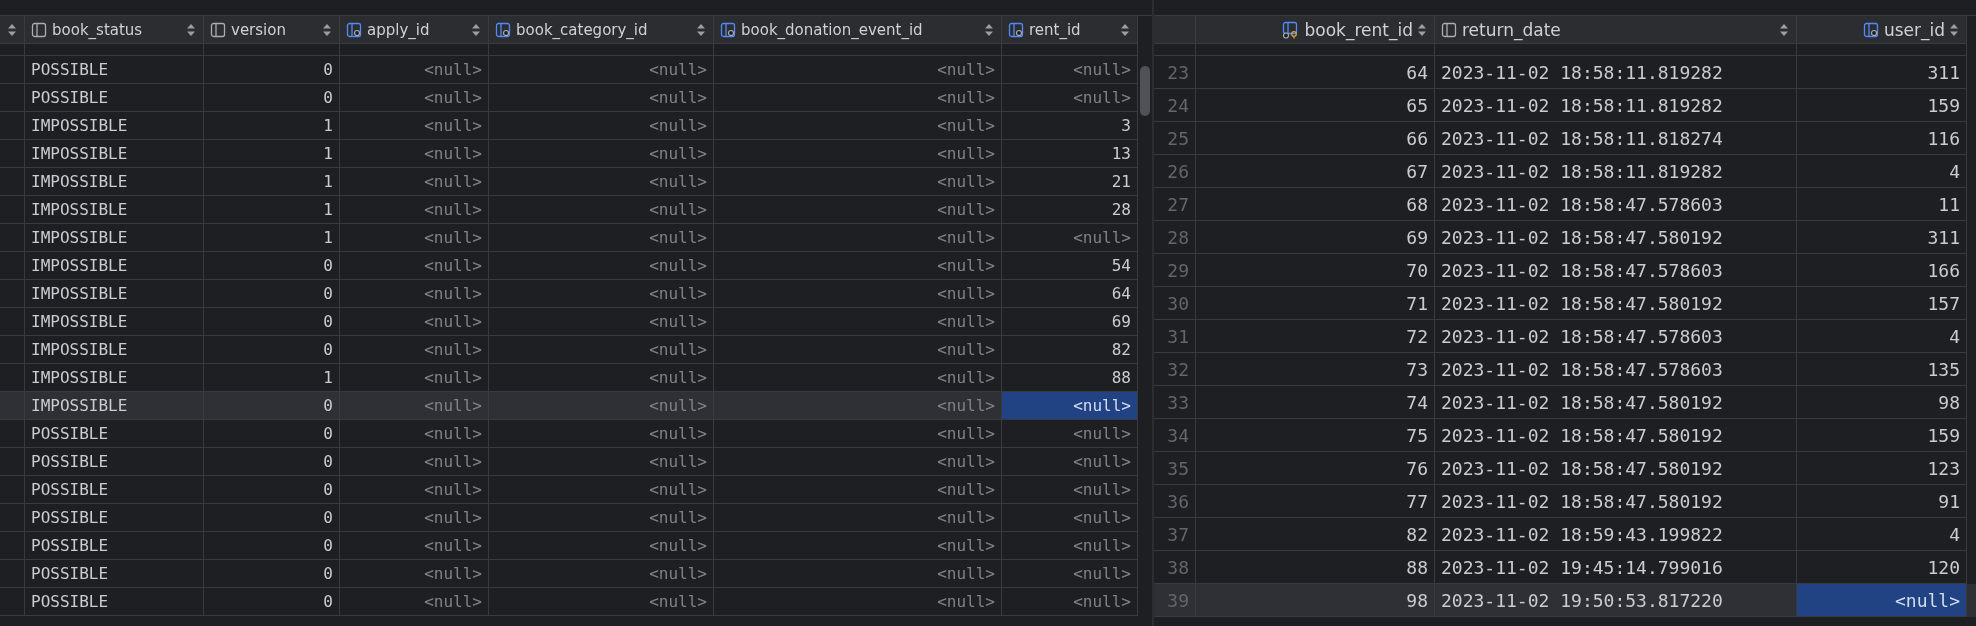  What do you see at coordinates (569, 266) in the screenshot?
I see `table-row: IMPOSSIBLE 0 <null> <null> <null> 54` at bounding box center [569, 266].